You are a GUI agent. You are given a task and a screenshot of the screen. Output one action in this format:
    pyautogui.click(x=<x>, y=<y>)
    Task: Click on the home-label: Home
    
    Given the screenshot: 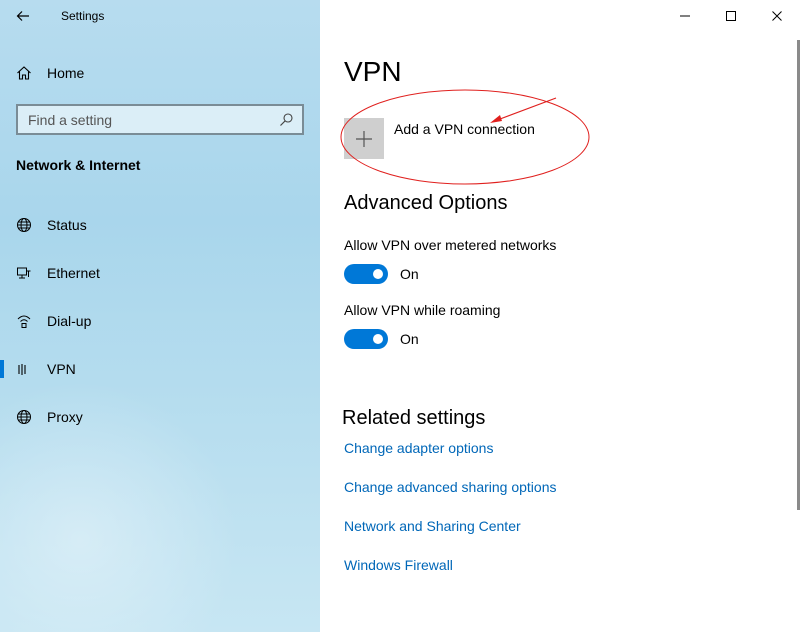 What is the action you would take?
    pyautogui.click(x=66, y=73)
    